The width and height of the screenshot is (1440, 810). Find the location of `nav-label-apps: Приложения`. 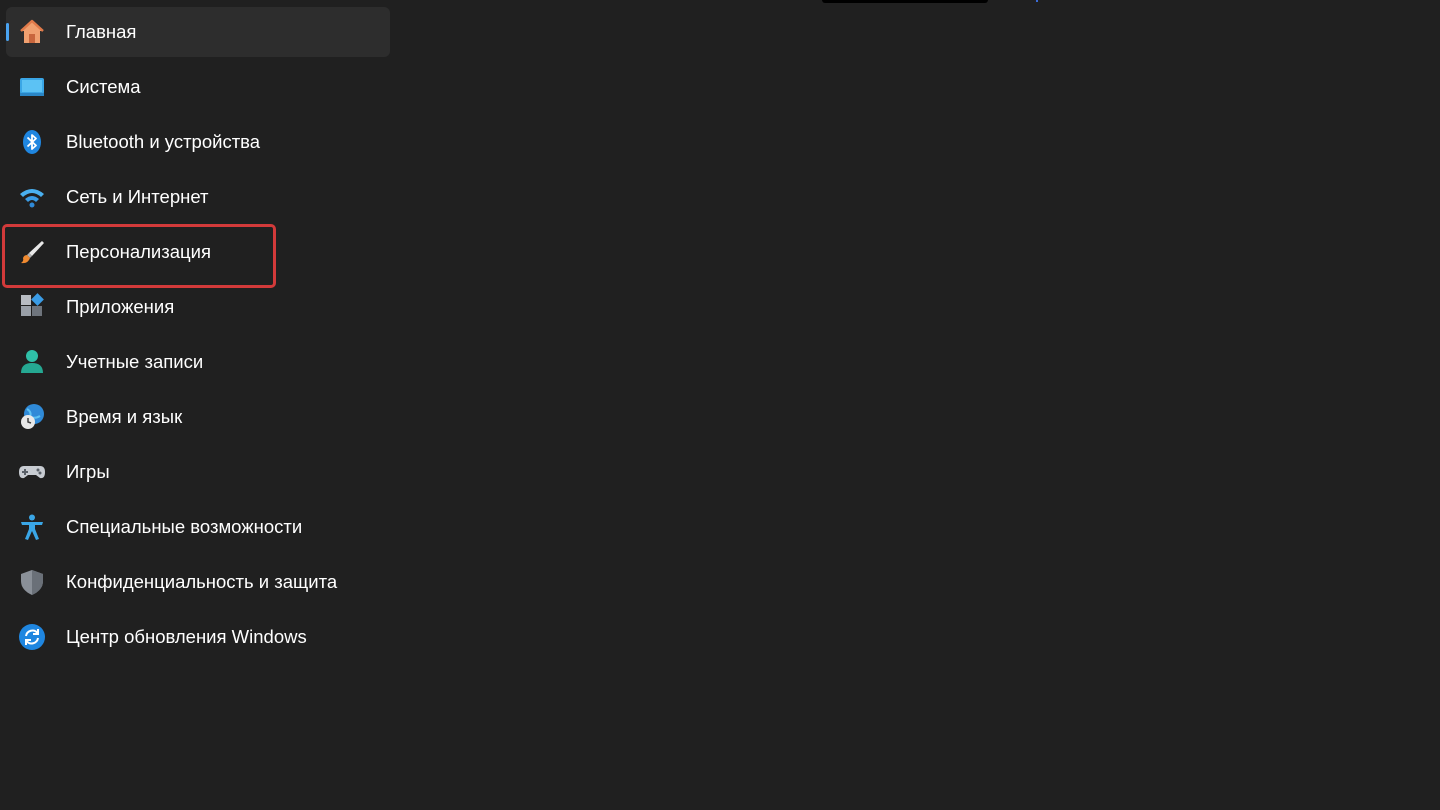

nav-label-apps: Приложения is located at coordinates (120, 306).